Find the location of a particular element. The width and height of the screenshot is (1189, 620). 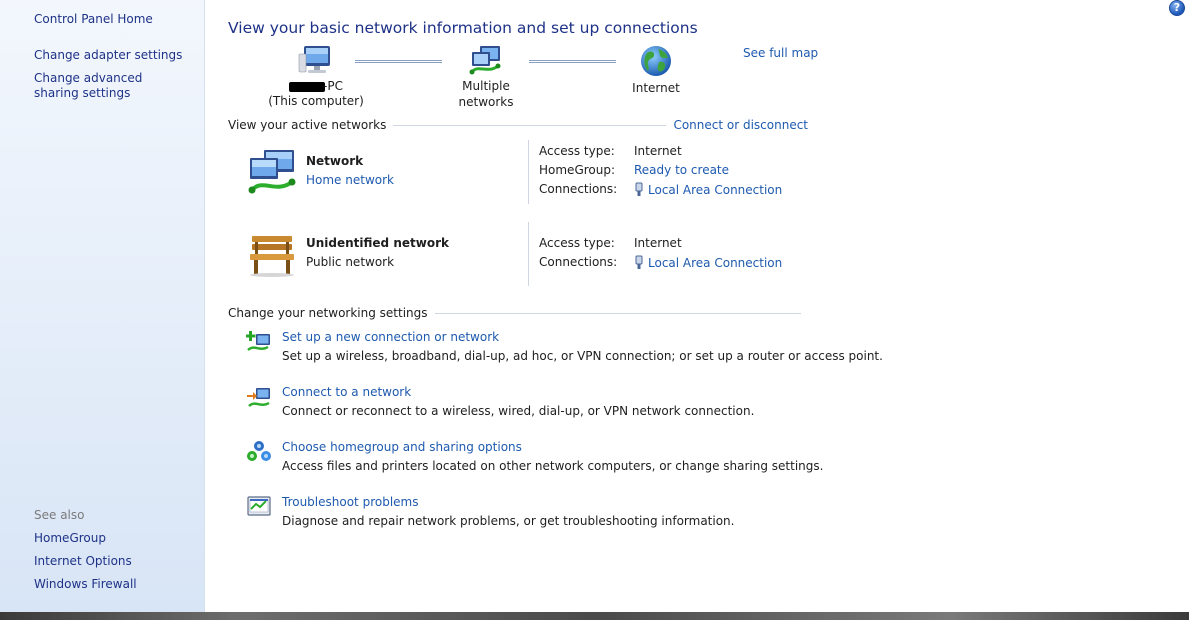

redacted-name is located at coordinates (307, 86).